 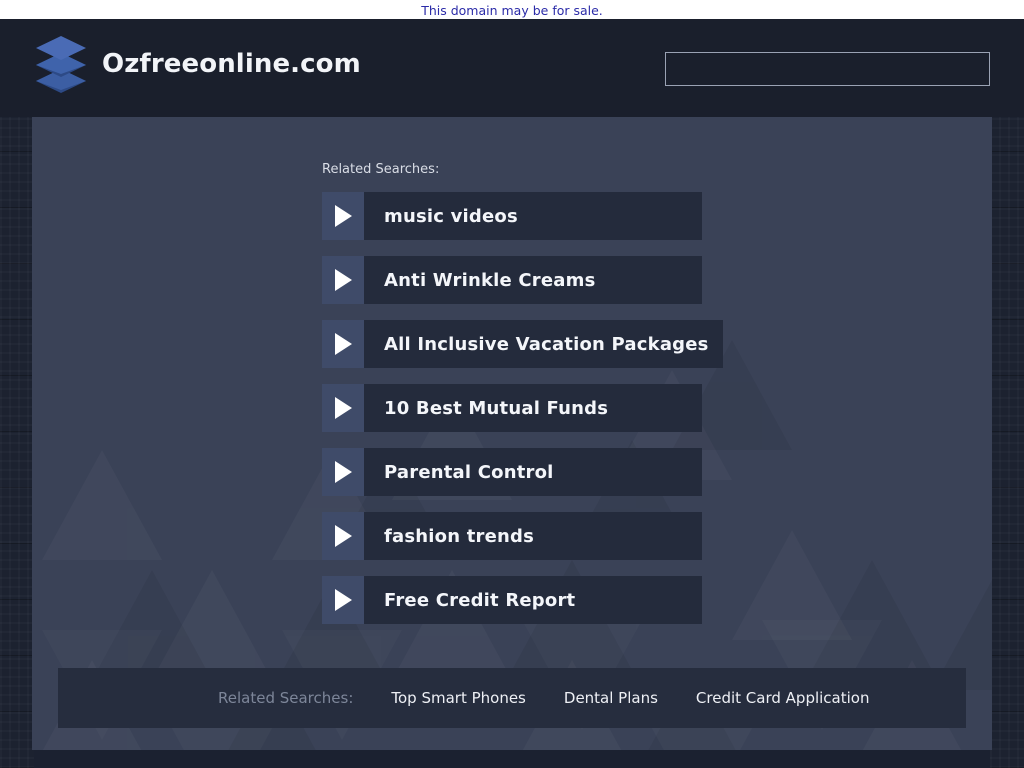 I want to click on list-item: fashion trends, so click(x=512, y=536).